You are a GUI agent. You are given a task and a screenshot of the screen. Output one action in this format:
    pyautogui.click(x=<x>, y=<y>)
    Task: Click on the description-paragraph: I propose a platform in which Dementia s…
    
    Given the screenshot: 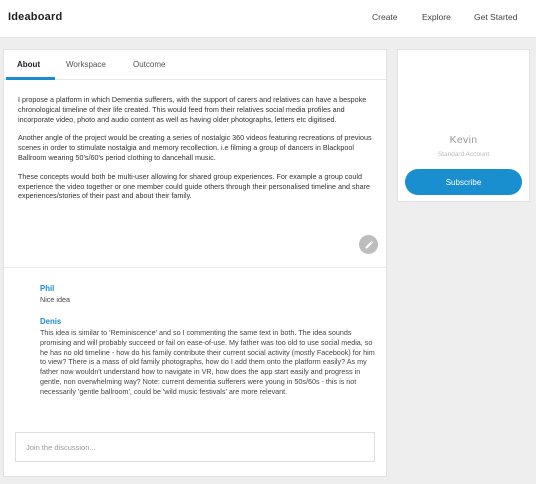 What is the action you would take?
    pyautogui.click(x=192, y=109)
    